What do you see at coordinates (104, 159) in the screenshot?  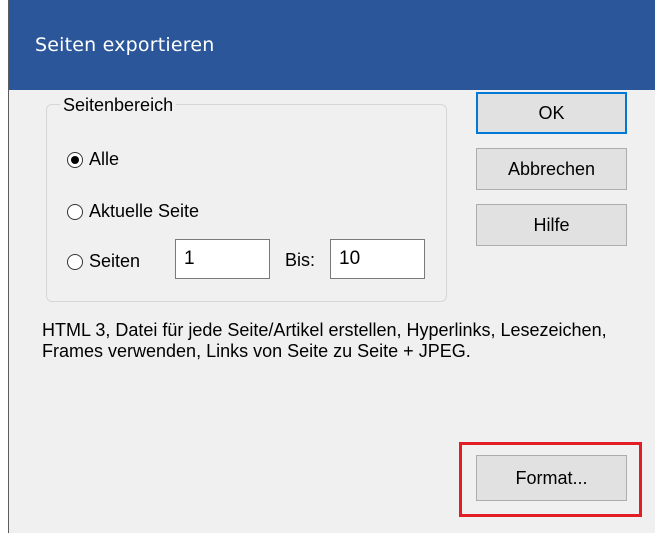 I see `radio-all-label: Alle` at bounding box center [104, 159].